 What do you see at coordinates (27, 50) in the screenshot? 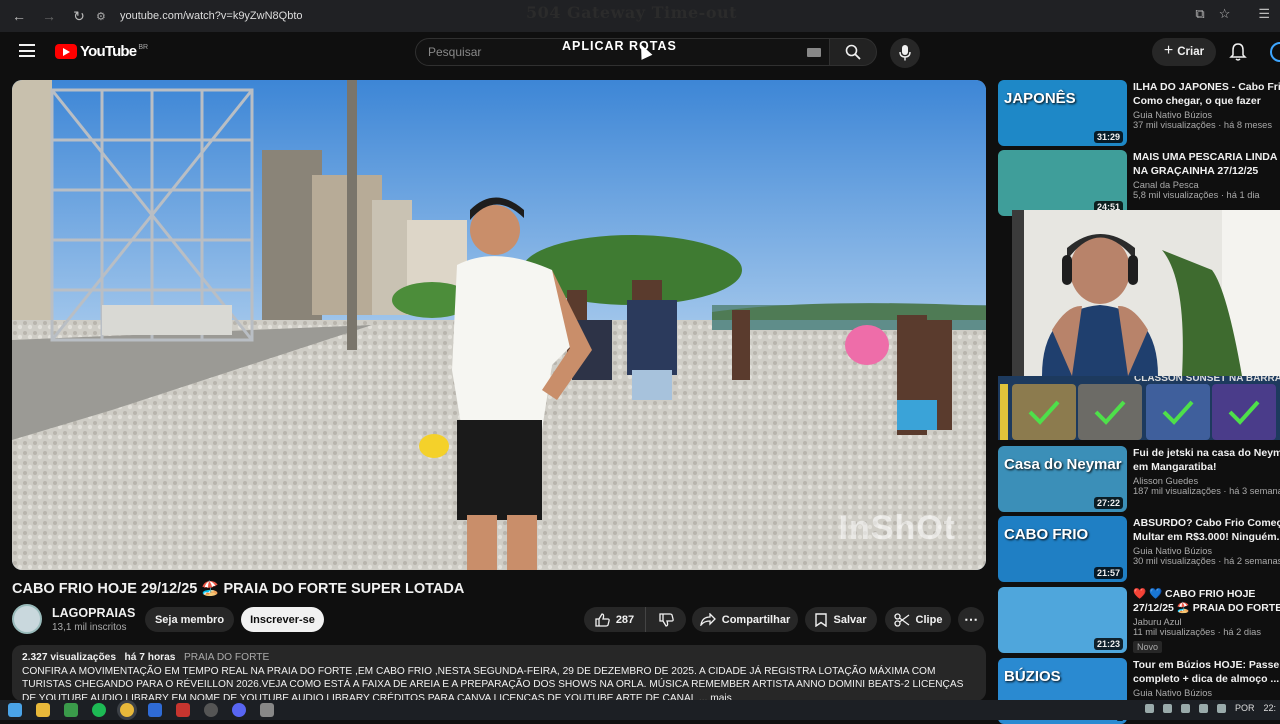
I see `hamburger-menu-icon` at bounding box center [27, 50].